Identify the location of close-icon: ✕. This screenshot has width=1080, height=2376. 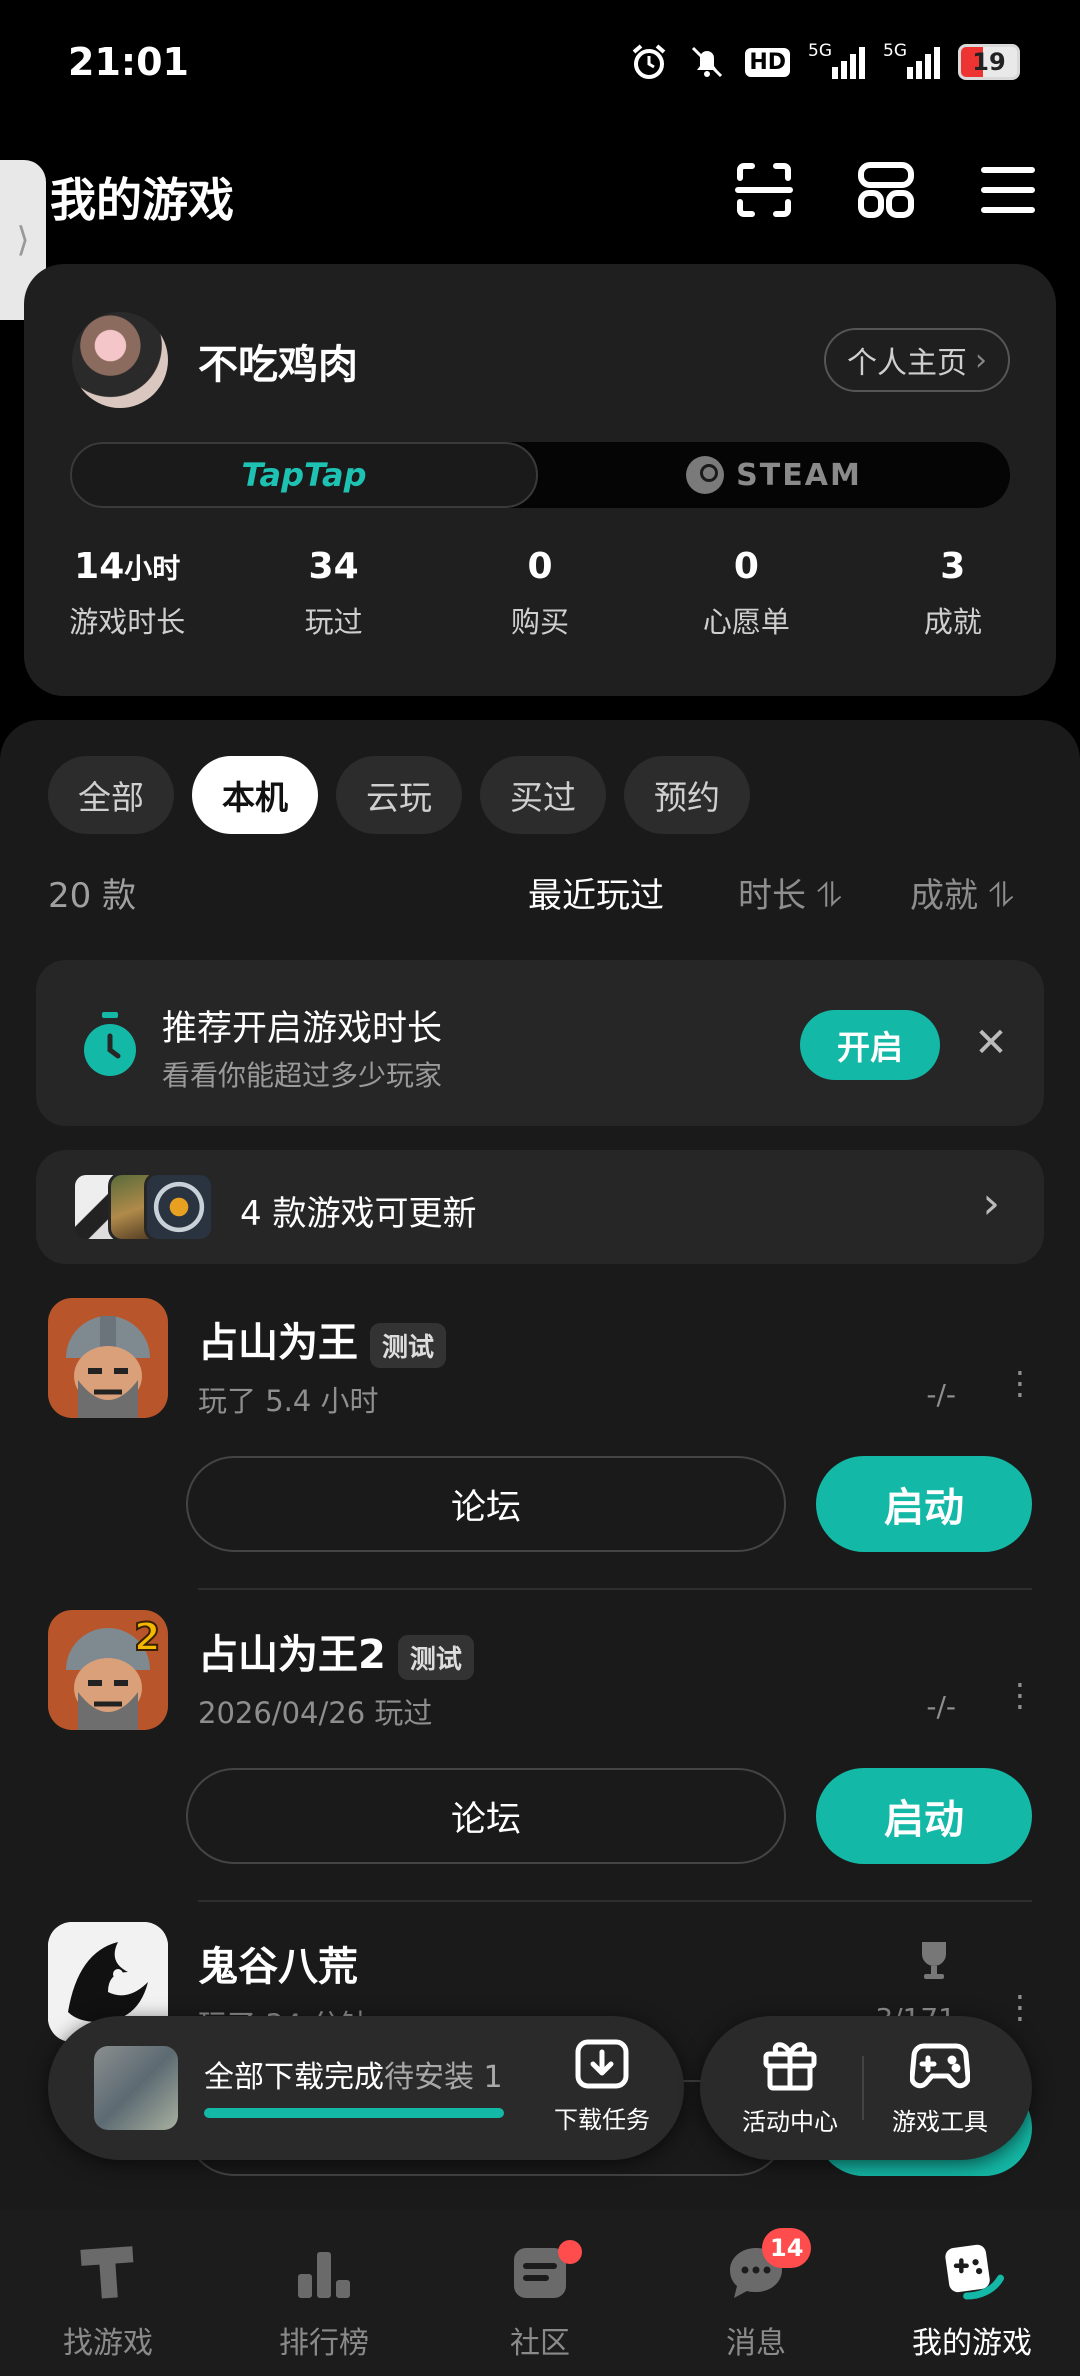
(991, 1043).